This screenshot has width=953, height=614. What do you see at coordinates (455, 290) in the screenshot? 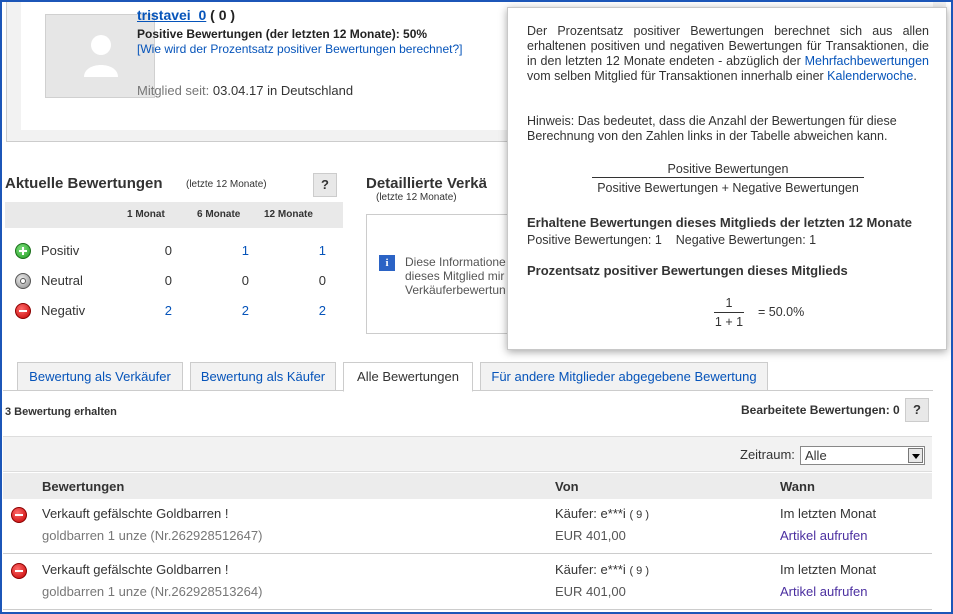
I see `info-line: Verkäuferbewertun` at bounding box center [455, 290].